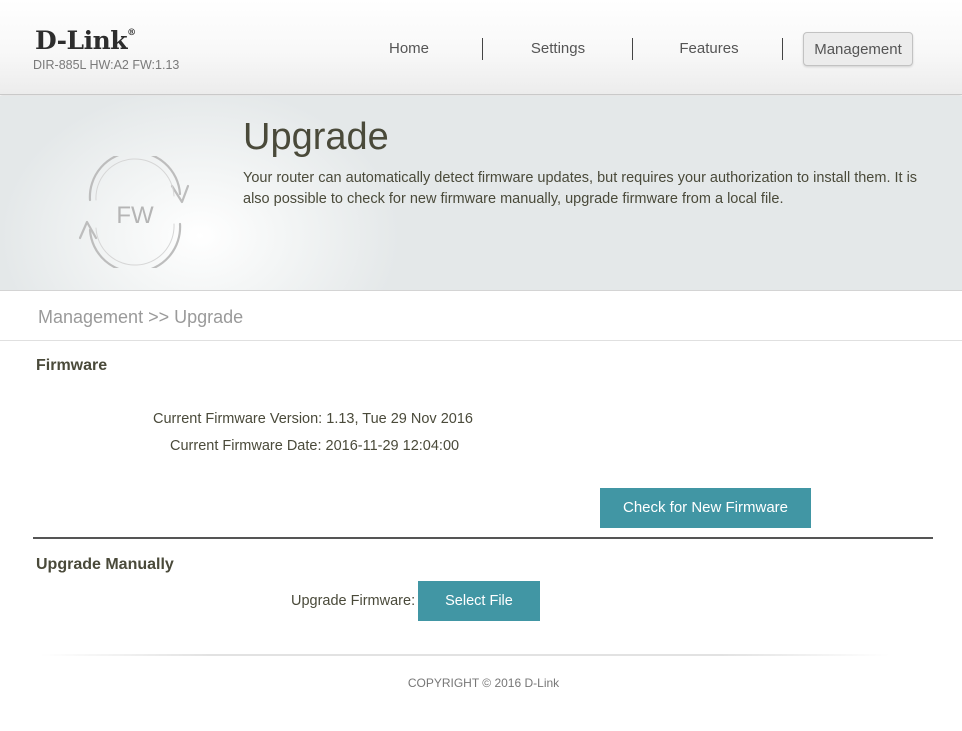 This screenshot has height=731, width=962. I want to click on upgrade-firmware-label: Upgrade Firmware:, so click(353, 601).